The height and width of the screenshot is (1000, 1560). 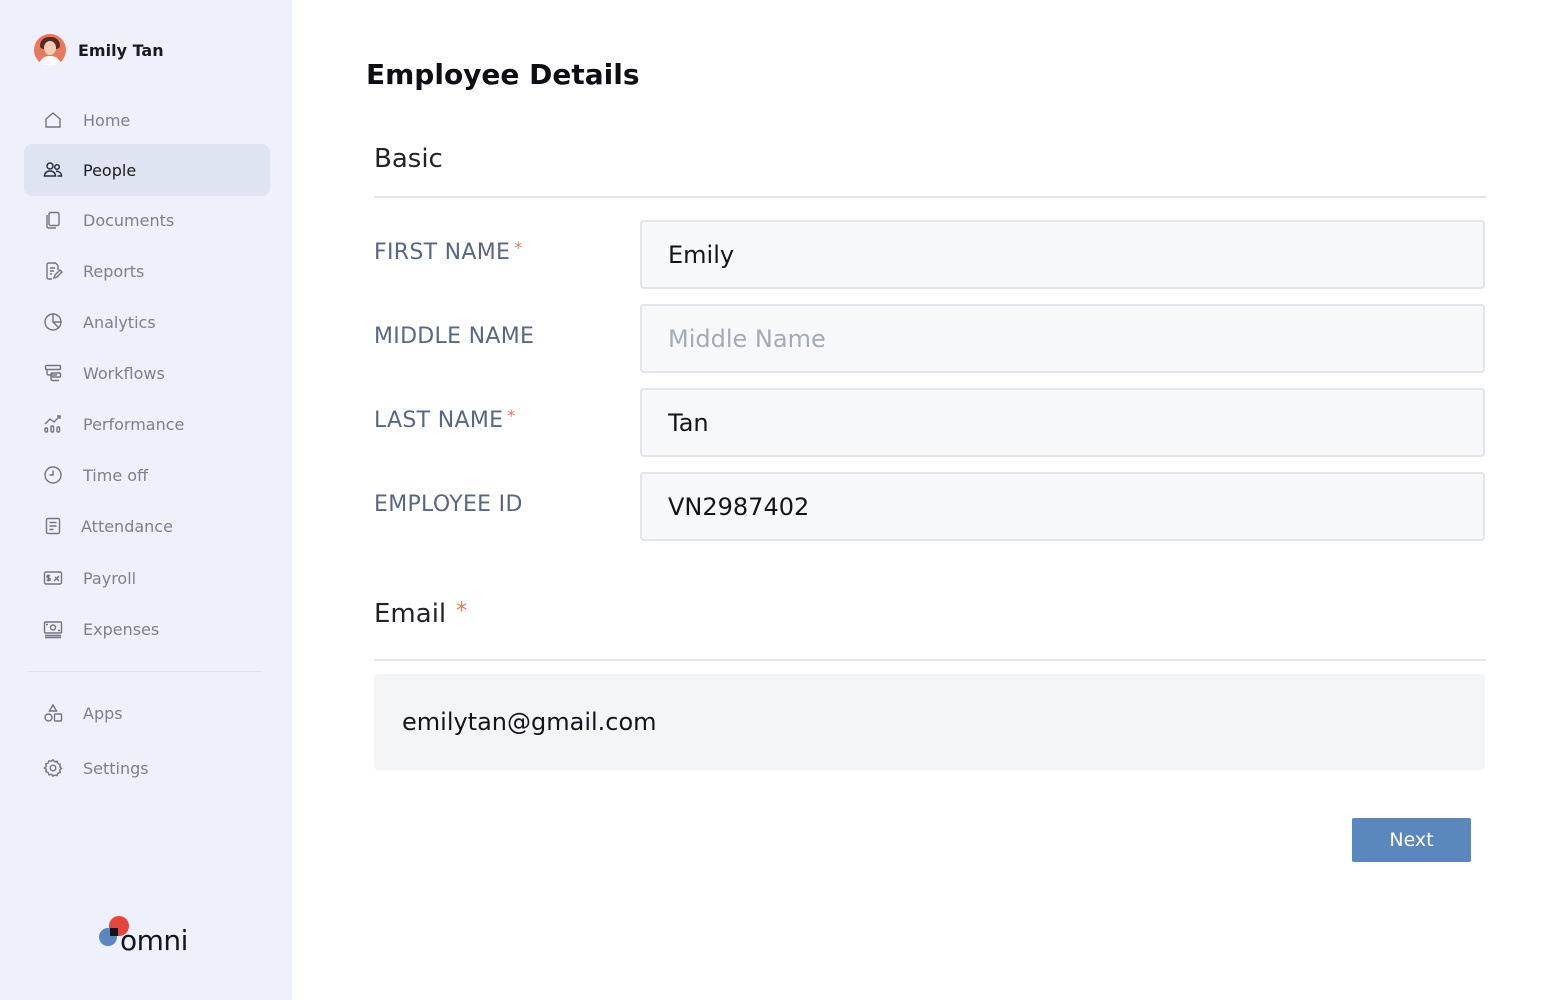 I want to click on sidebar-item-expenses: Expenses, so click(x=147, y=629).